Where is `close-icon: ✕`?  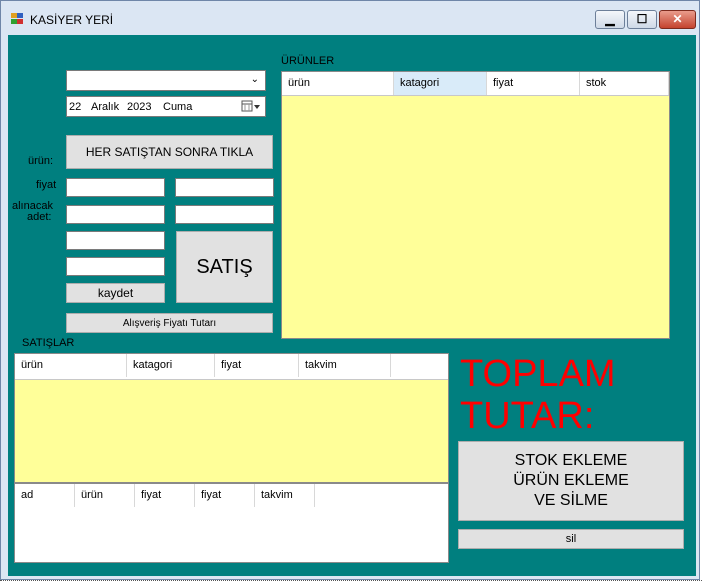 close-icon: ✕ is located at coordinates (677, 19).